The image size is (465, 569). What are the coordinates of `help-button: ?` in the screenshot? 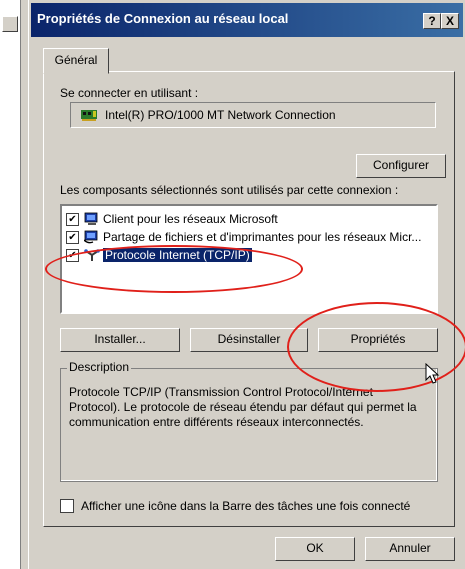 It's located at (432, 21).